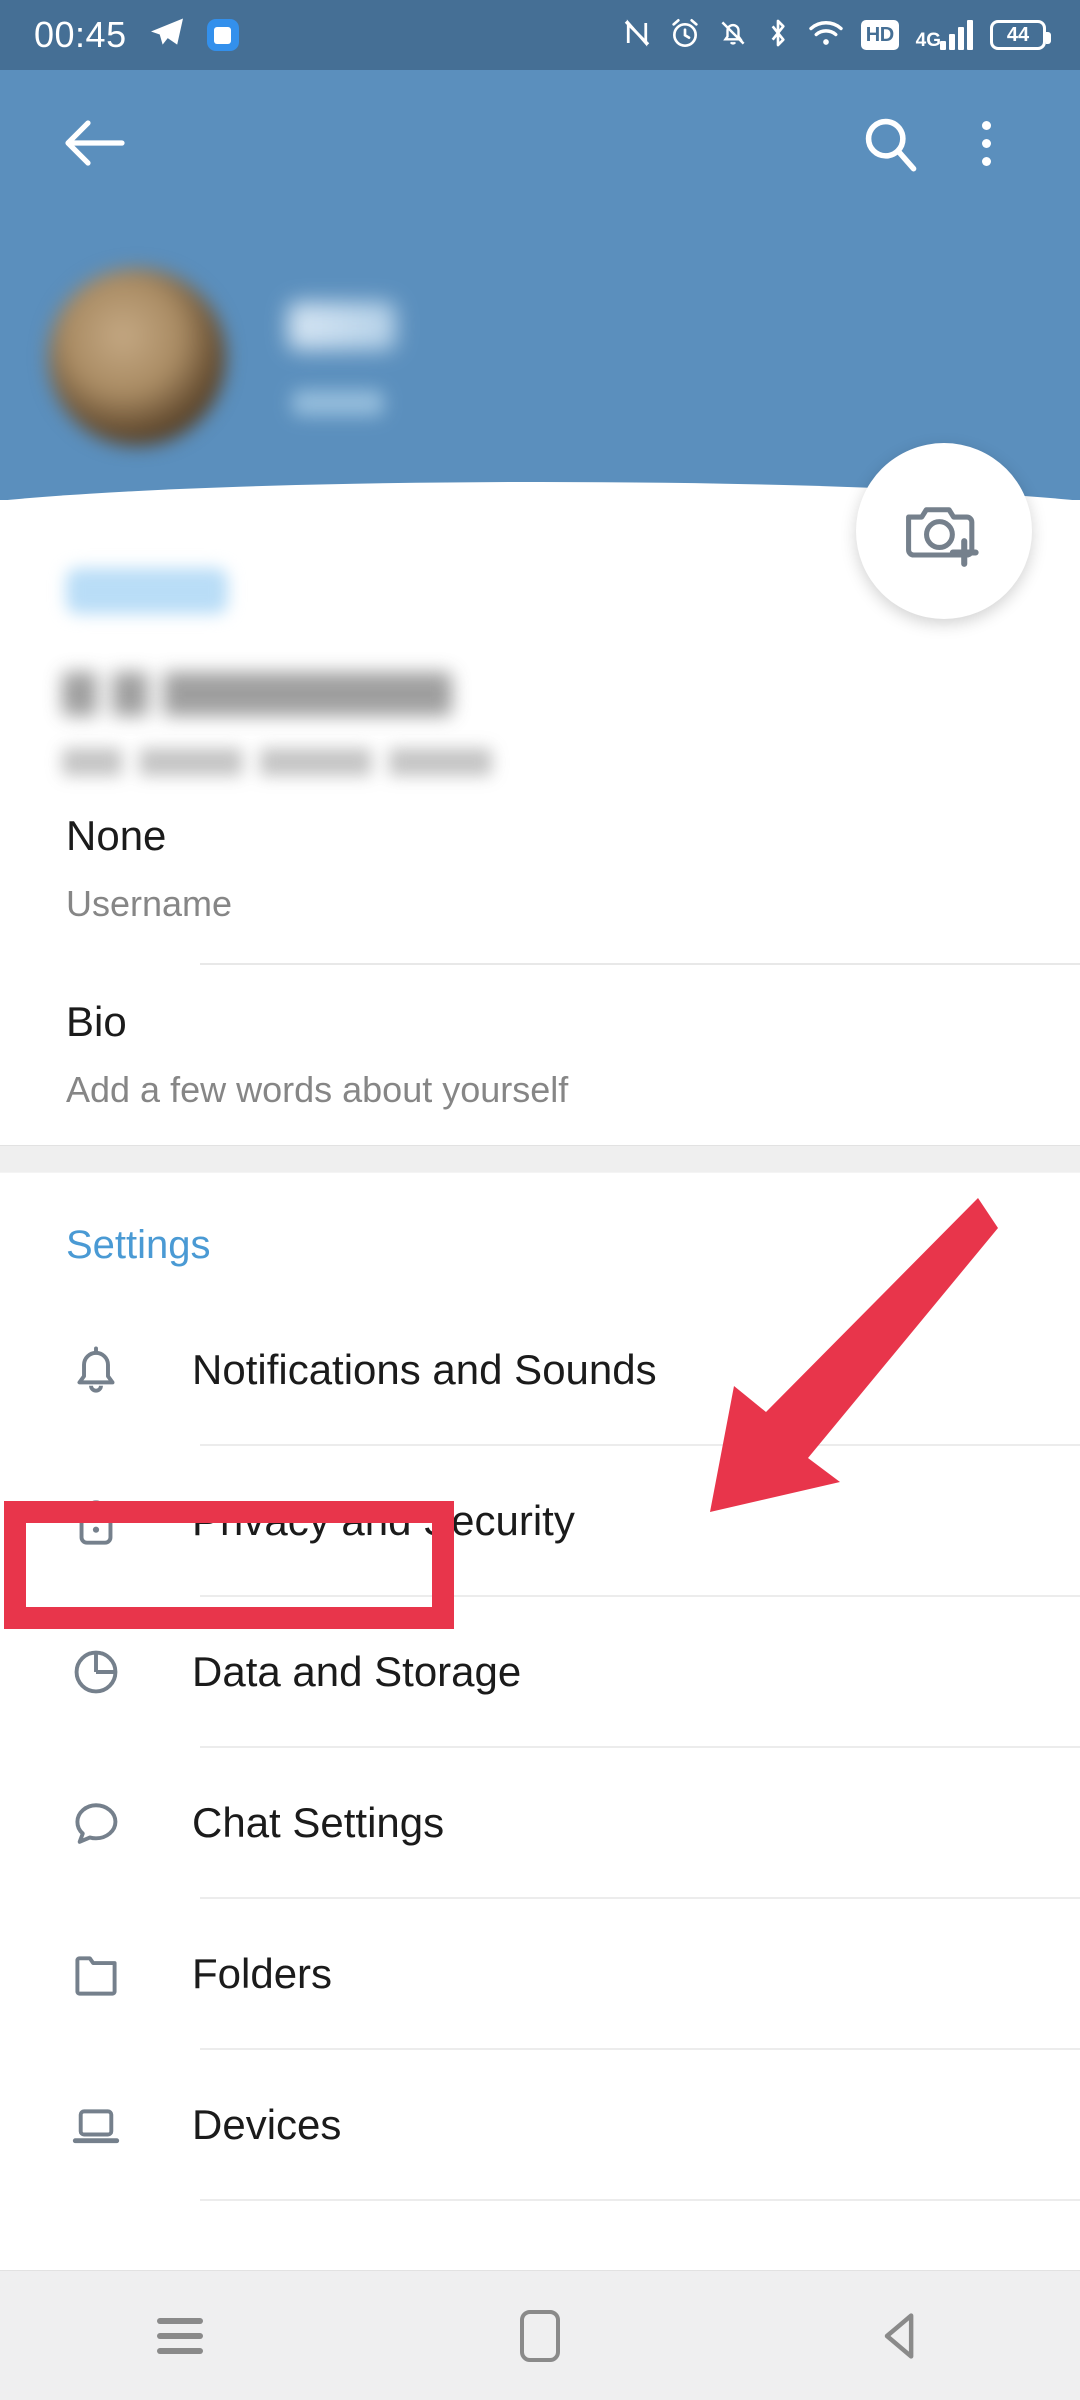 The width and height of the screenshot is (1080, 2400). What do you see at coordinates (540, 1055) in the screenshot?
I see `bio-row: Bio Add a few words about yourself` at bounding box center [540, 1055].